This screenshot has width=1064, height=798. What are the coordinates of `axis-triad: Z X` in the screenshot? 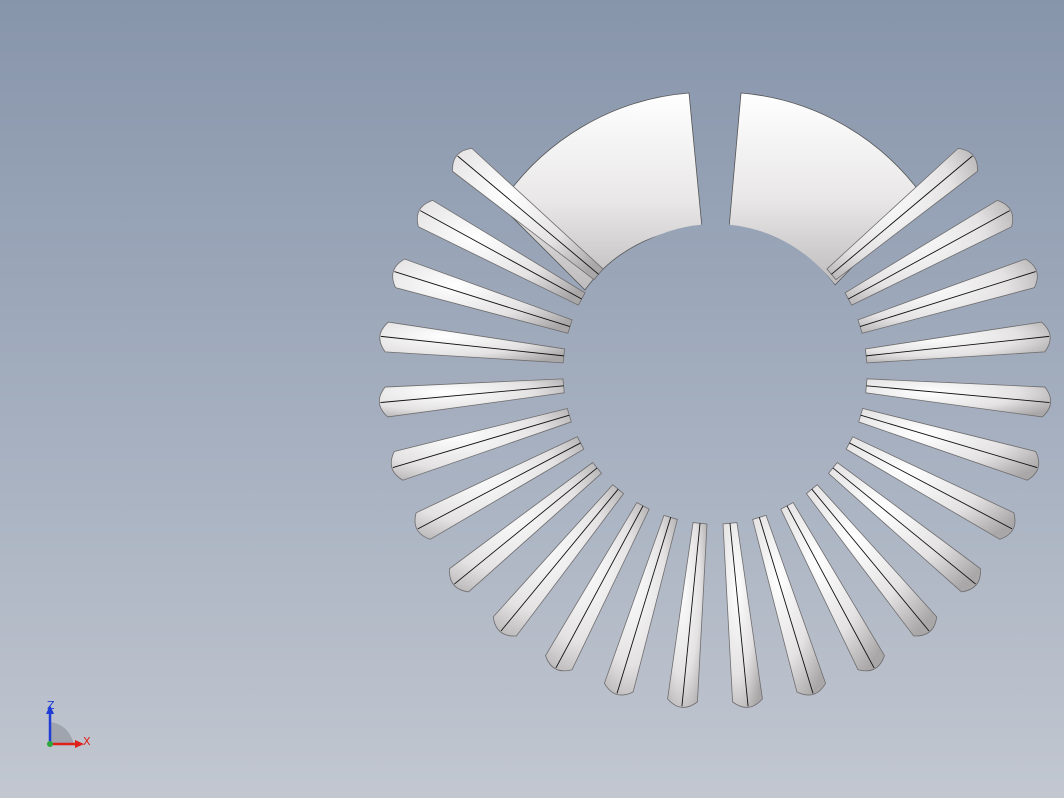 It's located at (68, 726).